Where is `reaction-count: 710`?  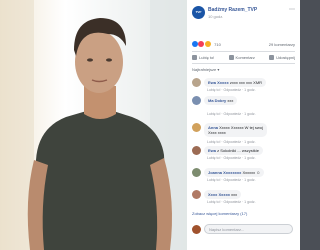 reaction-count: 710 is located at coordinates (217, 44).